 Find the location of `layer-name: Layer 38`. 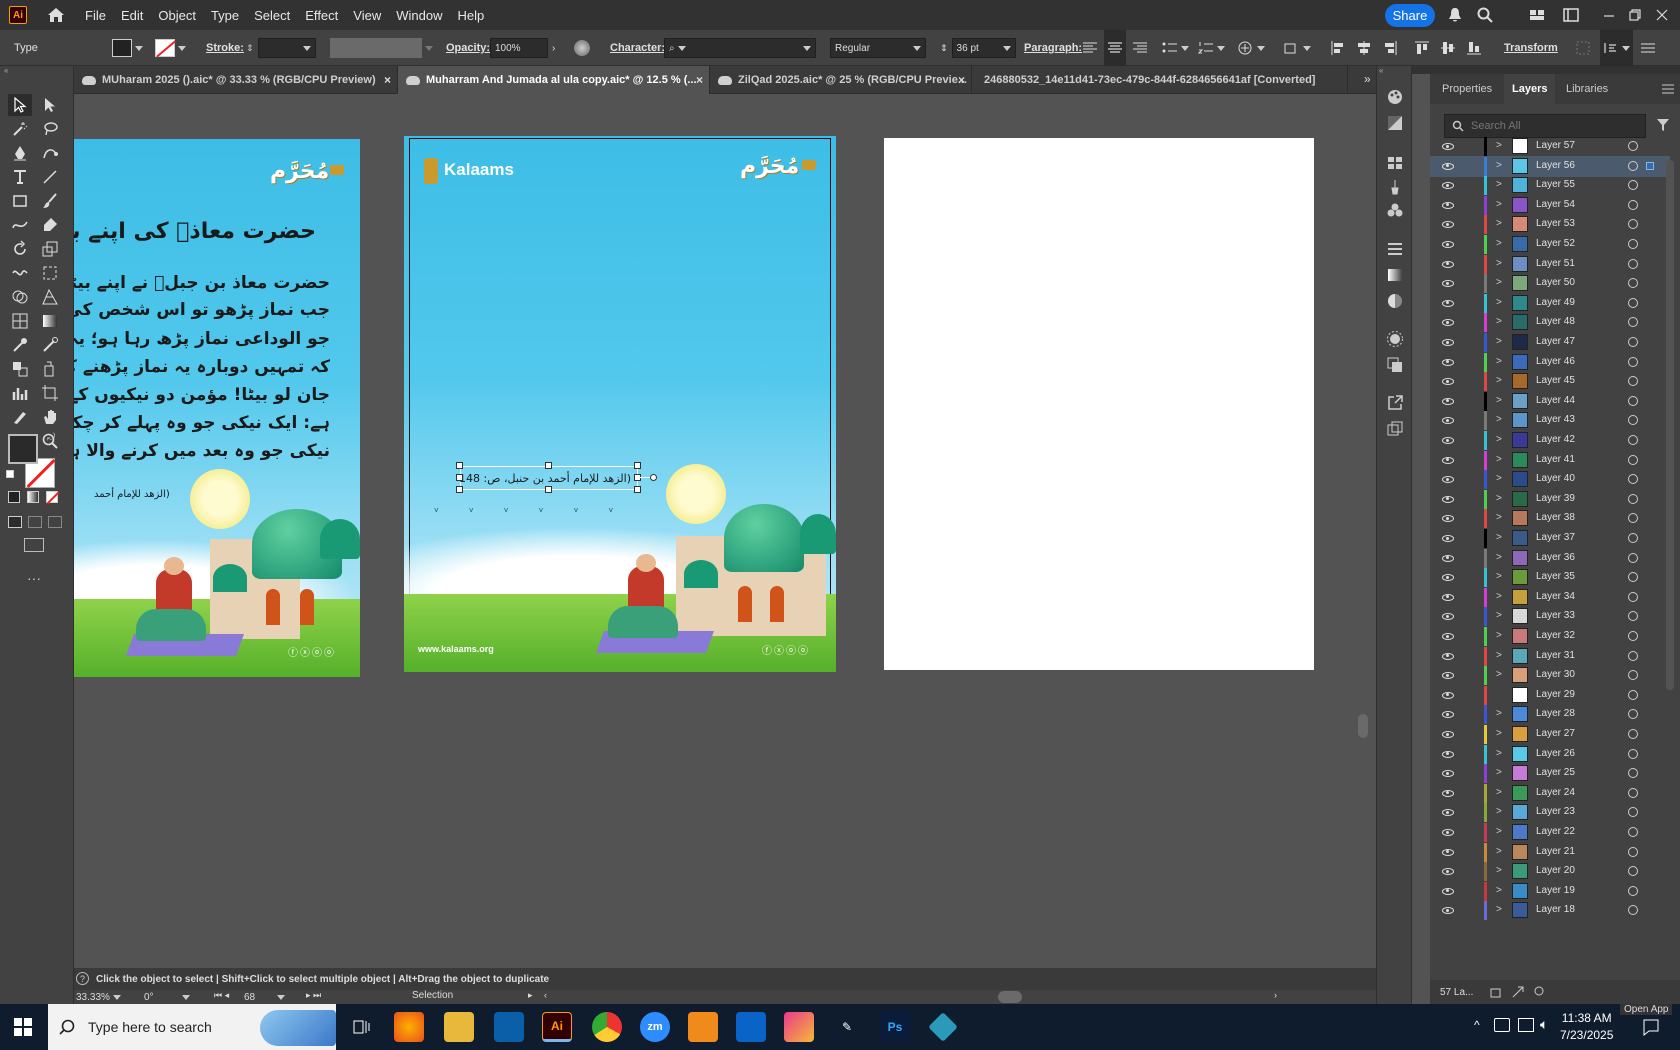

layer-name: Layer 38 is located at coordinates (1555, 517).